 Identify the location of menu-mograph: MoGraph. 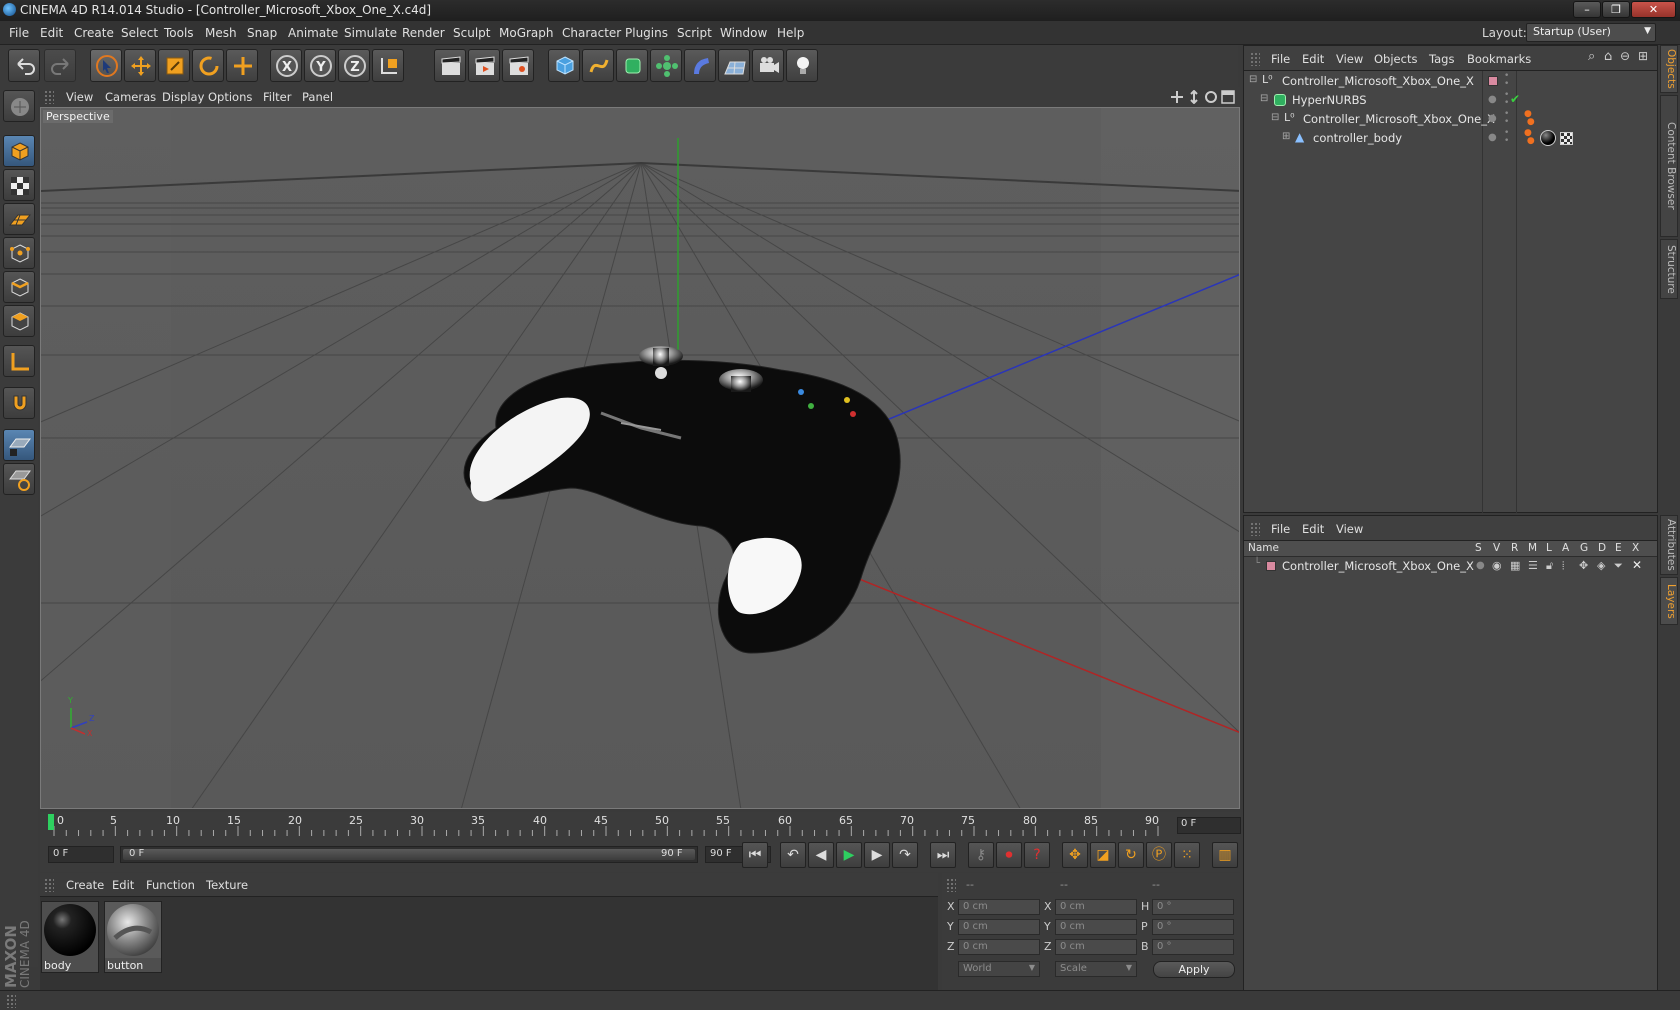
(526, 33).